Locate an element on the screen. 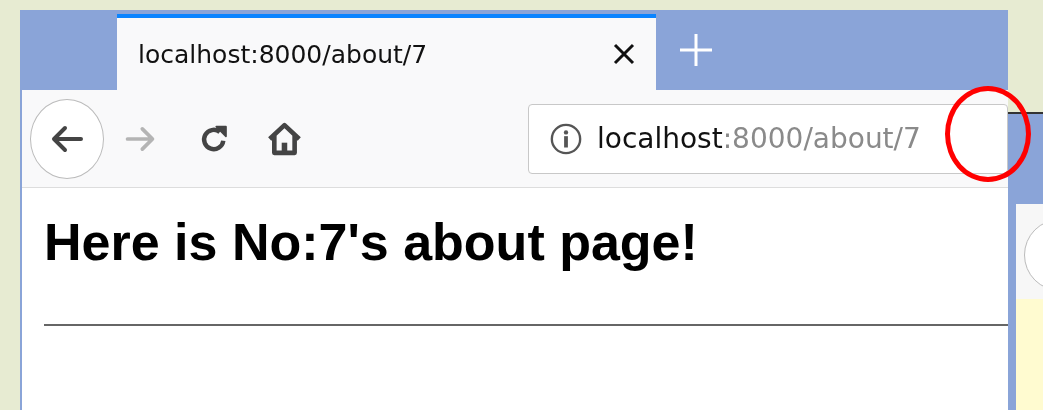  address-bar: localhost:8000/about/7 is located at coordinates (768, 138).